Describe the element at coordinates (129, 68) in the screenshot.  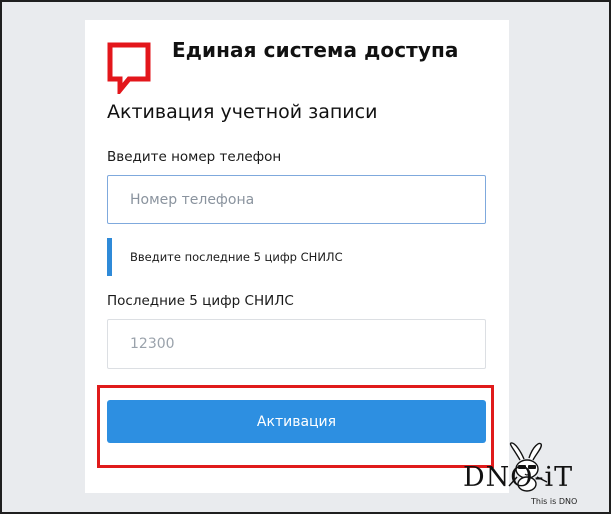
I see `esia-logo-icon` at that location.